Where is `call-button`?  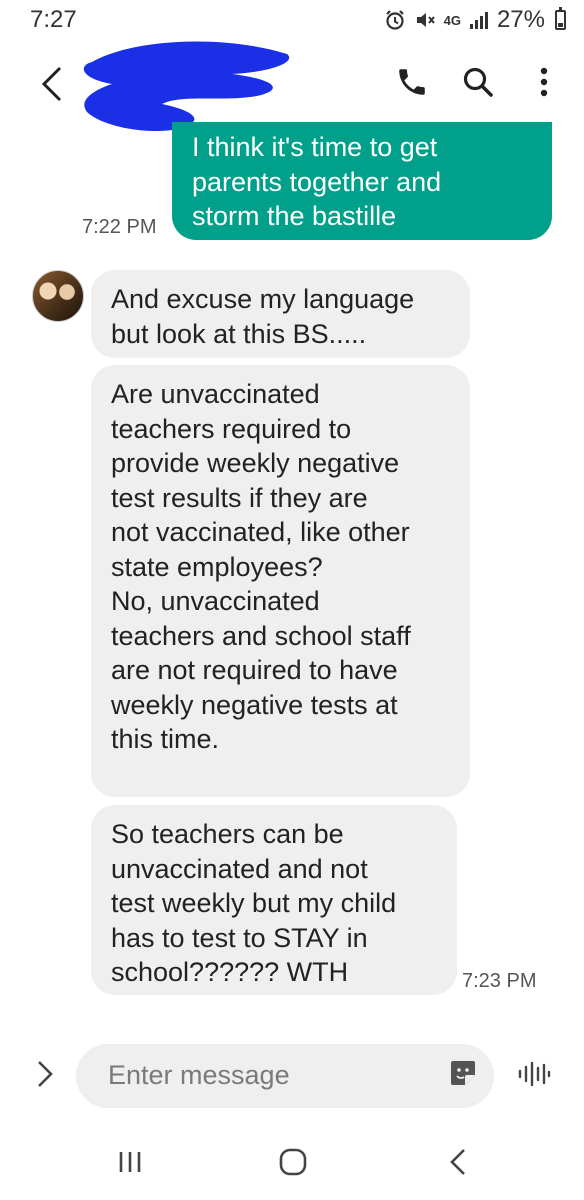
call-button is located at coordinates (412, 84).